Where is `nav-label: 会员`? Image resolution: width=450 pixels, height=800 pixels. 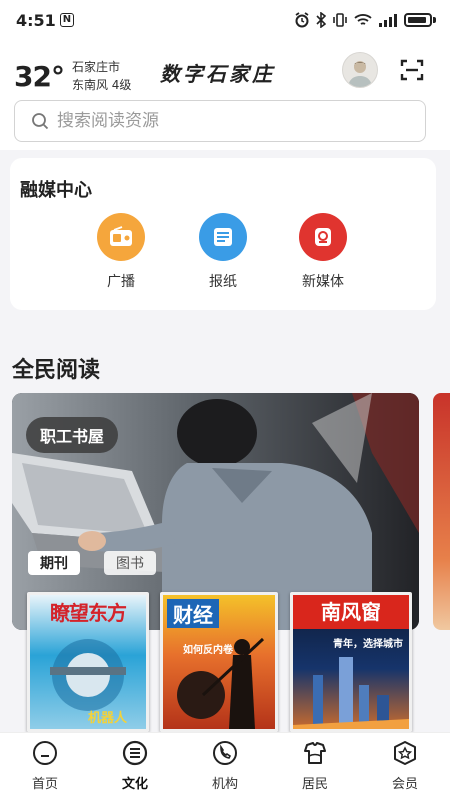 nav-label: 会员 is located at coordinates (404, 784).